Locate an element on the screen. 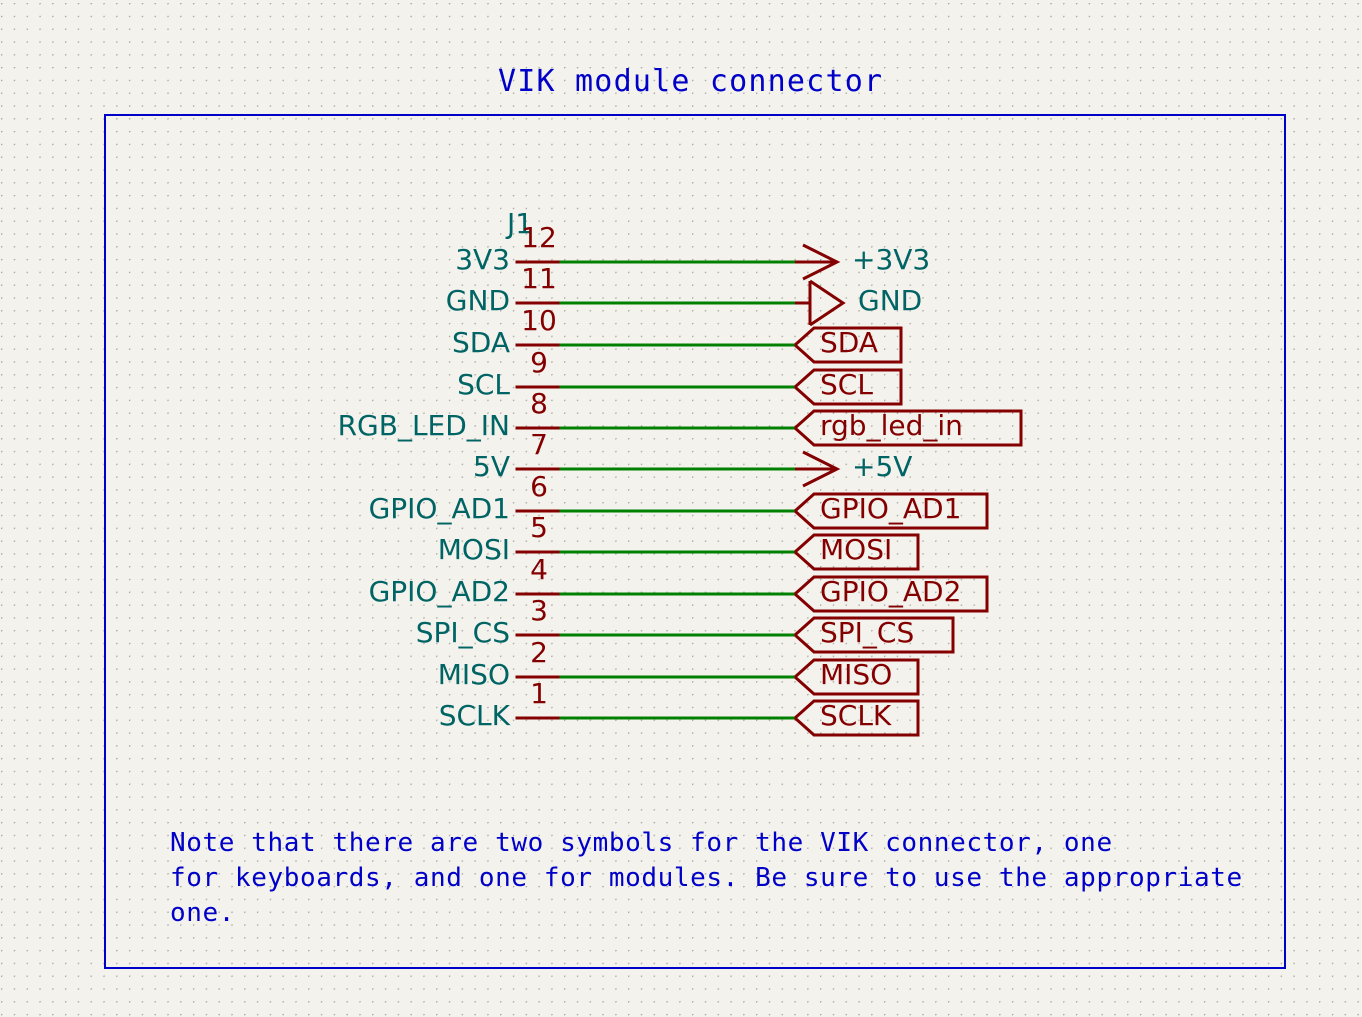 This screenshot has width=1362, height=1017. net-label-SCL: SCL is located at coordinates (846, 384).